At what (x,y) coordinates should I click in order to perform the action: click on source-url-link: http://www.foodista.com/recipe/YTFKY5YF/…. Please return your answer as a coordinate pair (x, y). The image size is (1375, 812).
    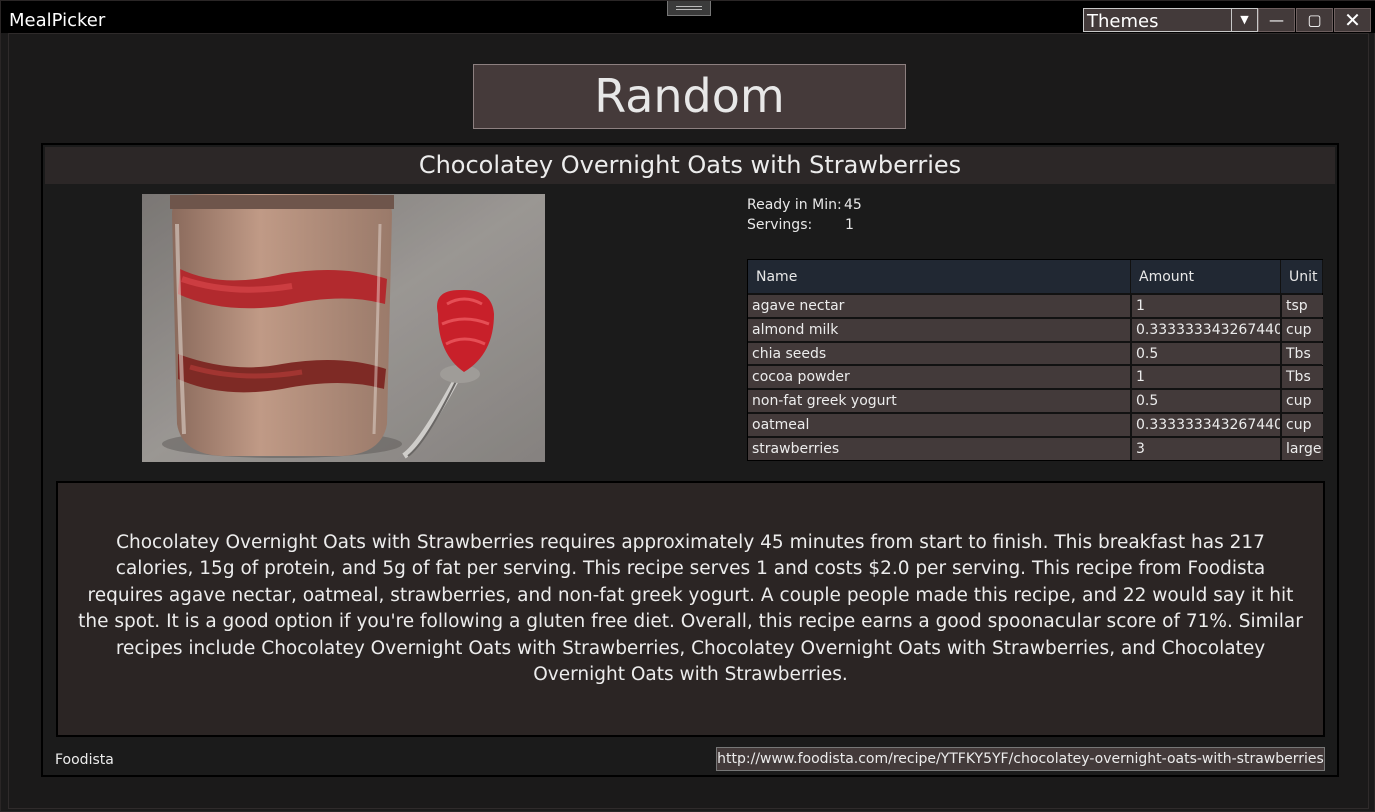
    Looking at the image, I should click on (1020, 759).